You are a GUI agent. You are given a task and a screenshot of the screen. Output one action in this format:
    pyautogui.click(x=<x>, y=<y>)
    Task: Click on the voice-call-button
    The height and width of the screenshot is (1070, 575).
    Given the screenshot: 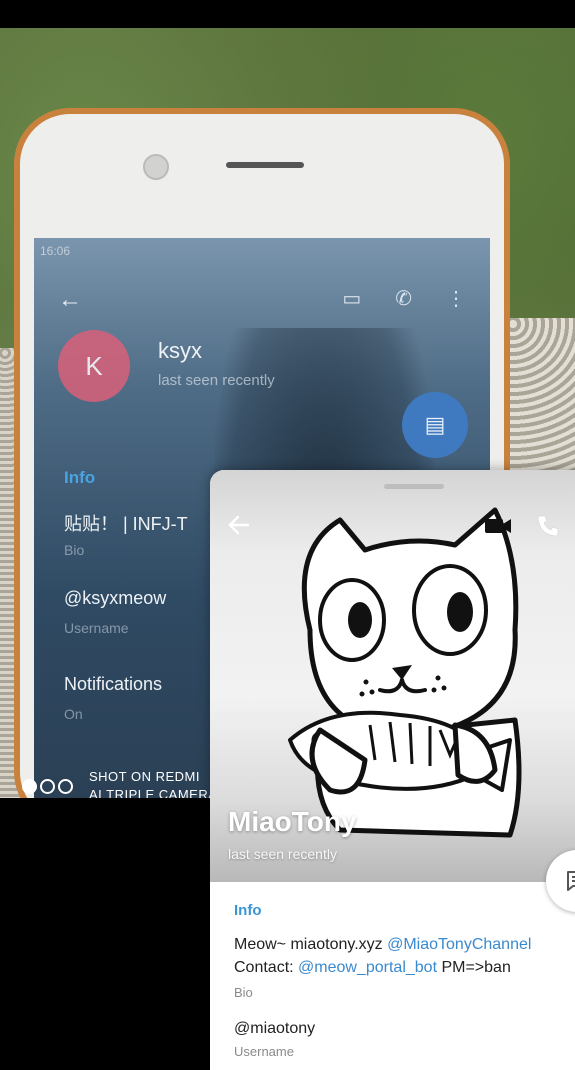 What is the action you would take?
    pyautogui.click(x=548, y=528)
    